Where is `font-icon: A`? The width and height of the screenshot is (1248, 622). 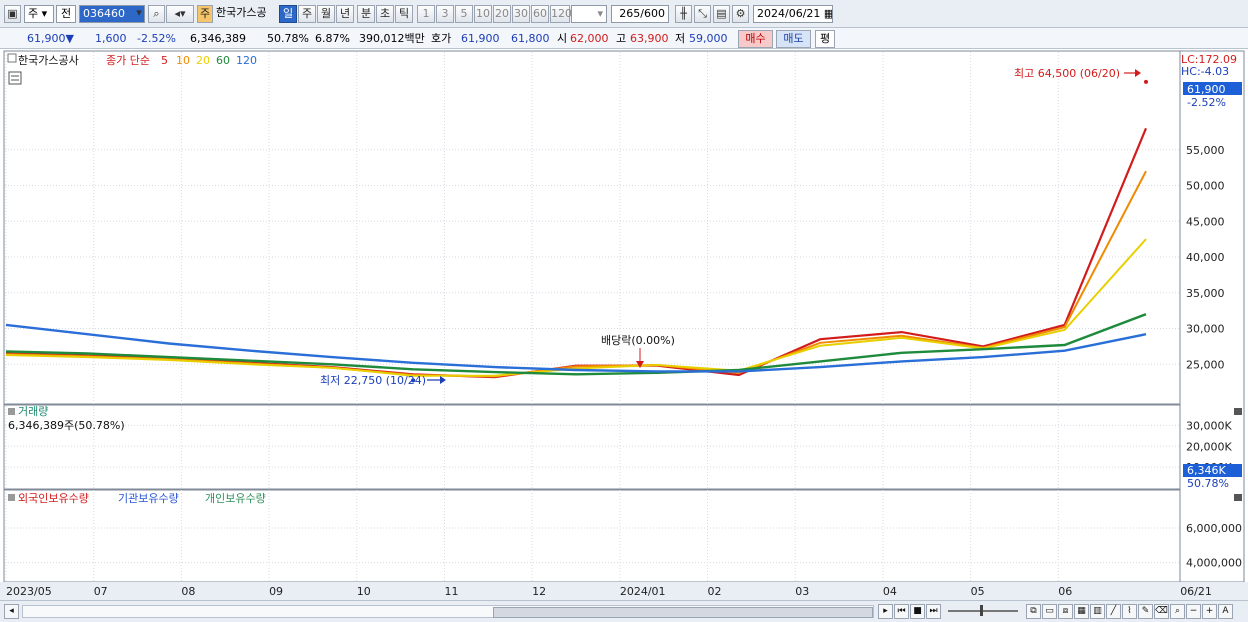
font-icon: A is located at coordinates (1225, 611).